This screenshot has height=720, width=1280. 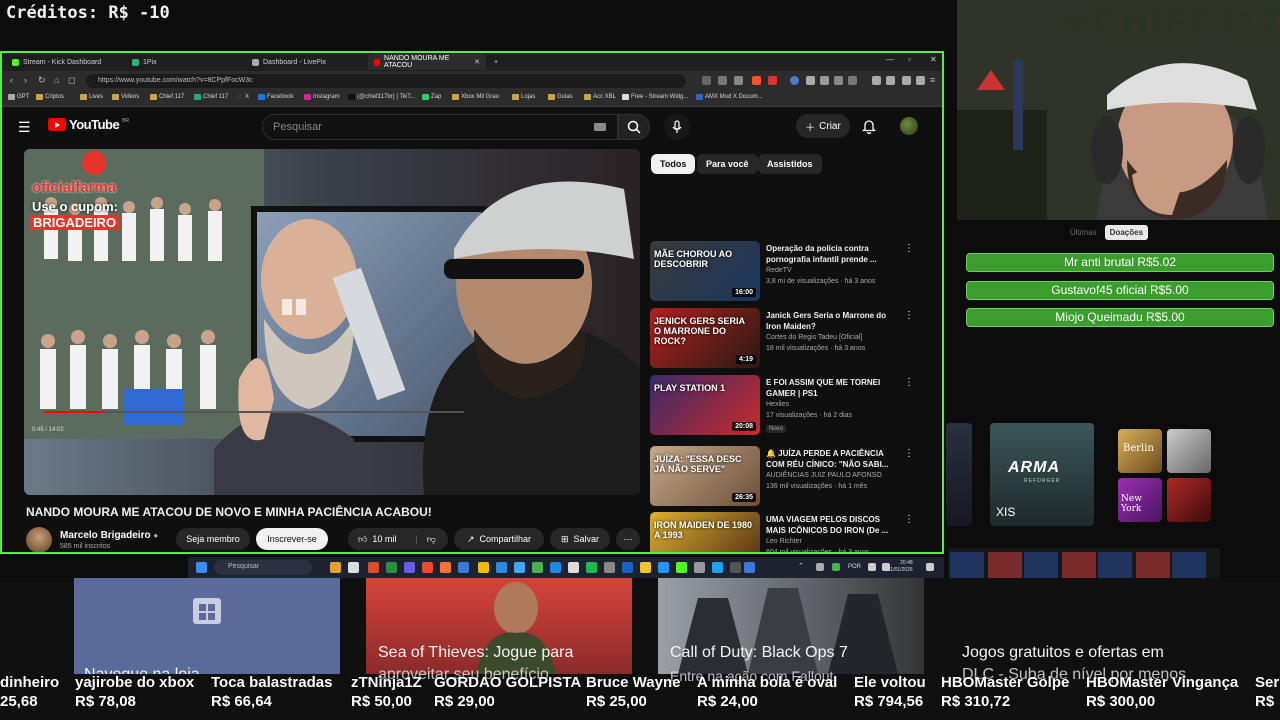 What do you see at coordinates (560, 97) in the screenshot?
I see `bookmark-item: Guias` at bounding box center [560, 97].